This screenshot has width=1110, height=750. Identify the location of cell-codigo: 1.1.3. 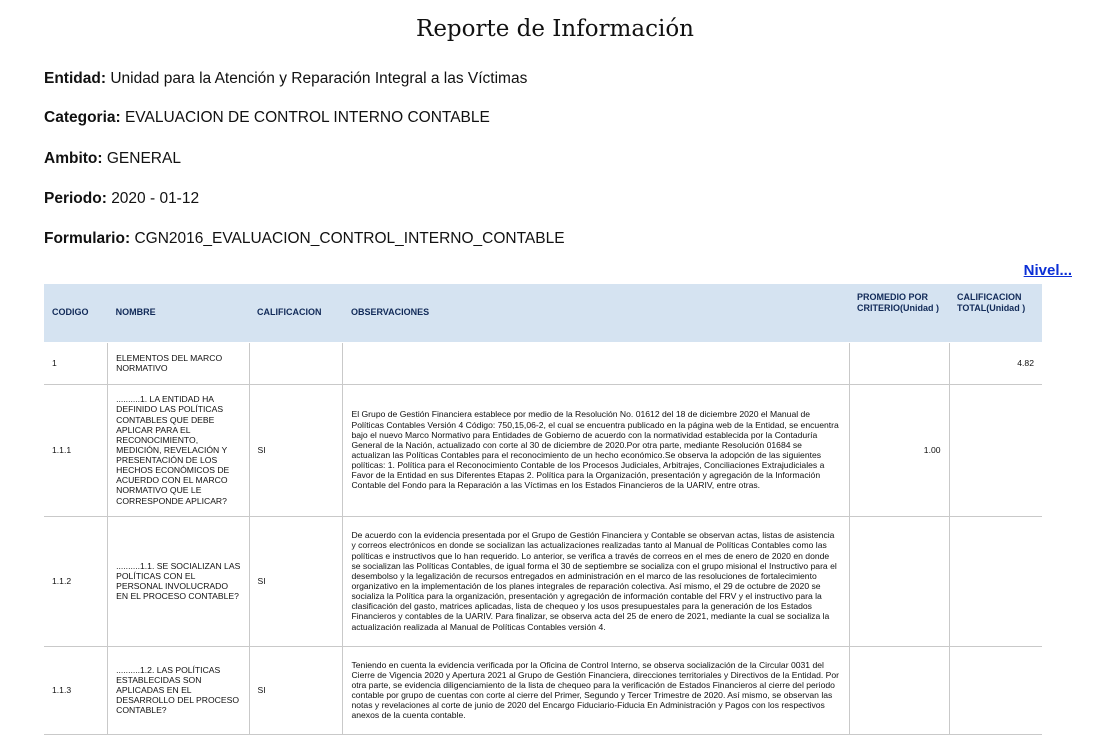
(76, 690).